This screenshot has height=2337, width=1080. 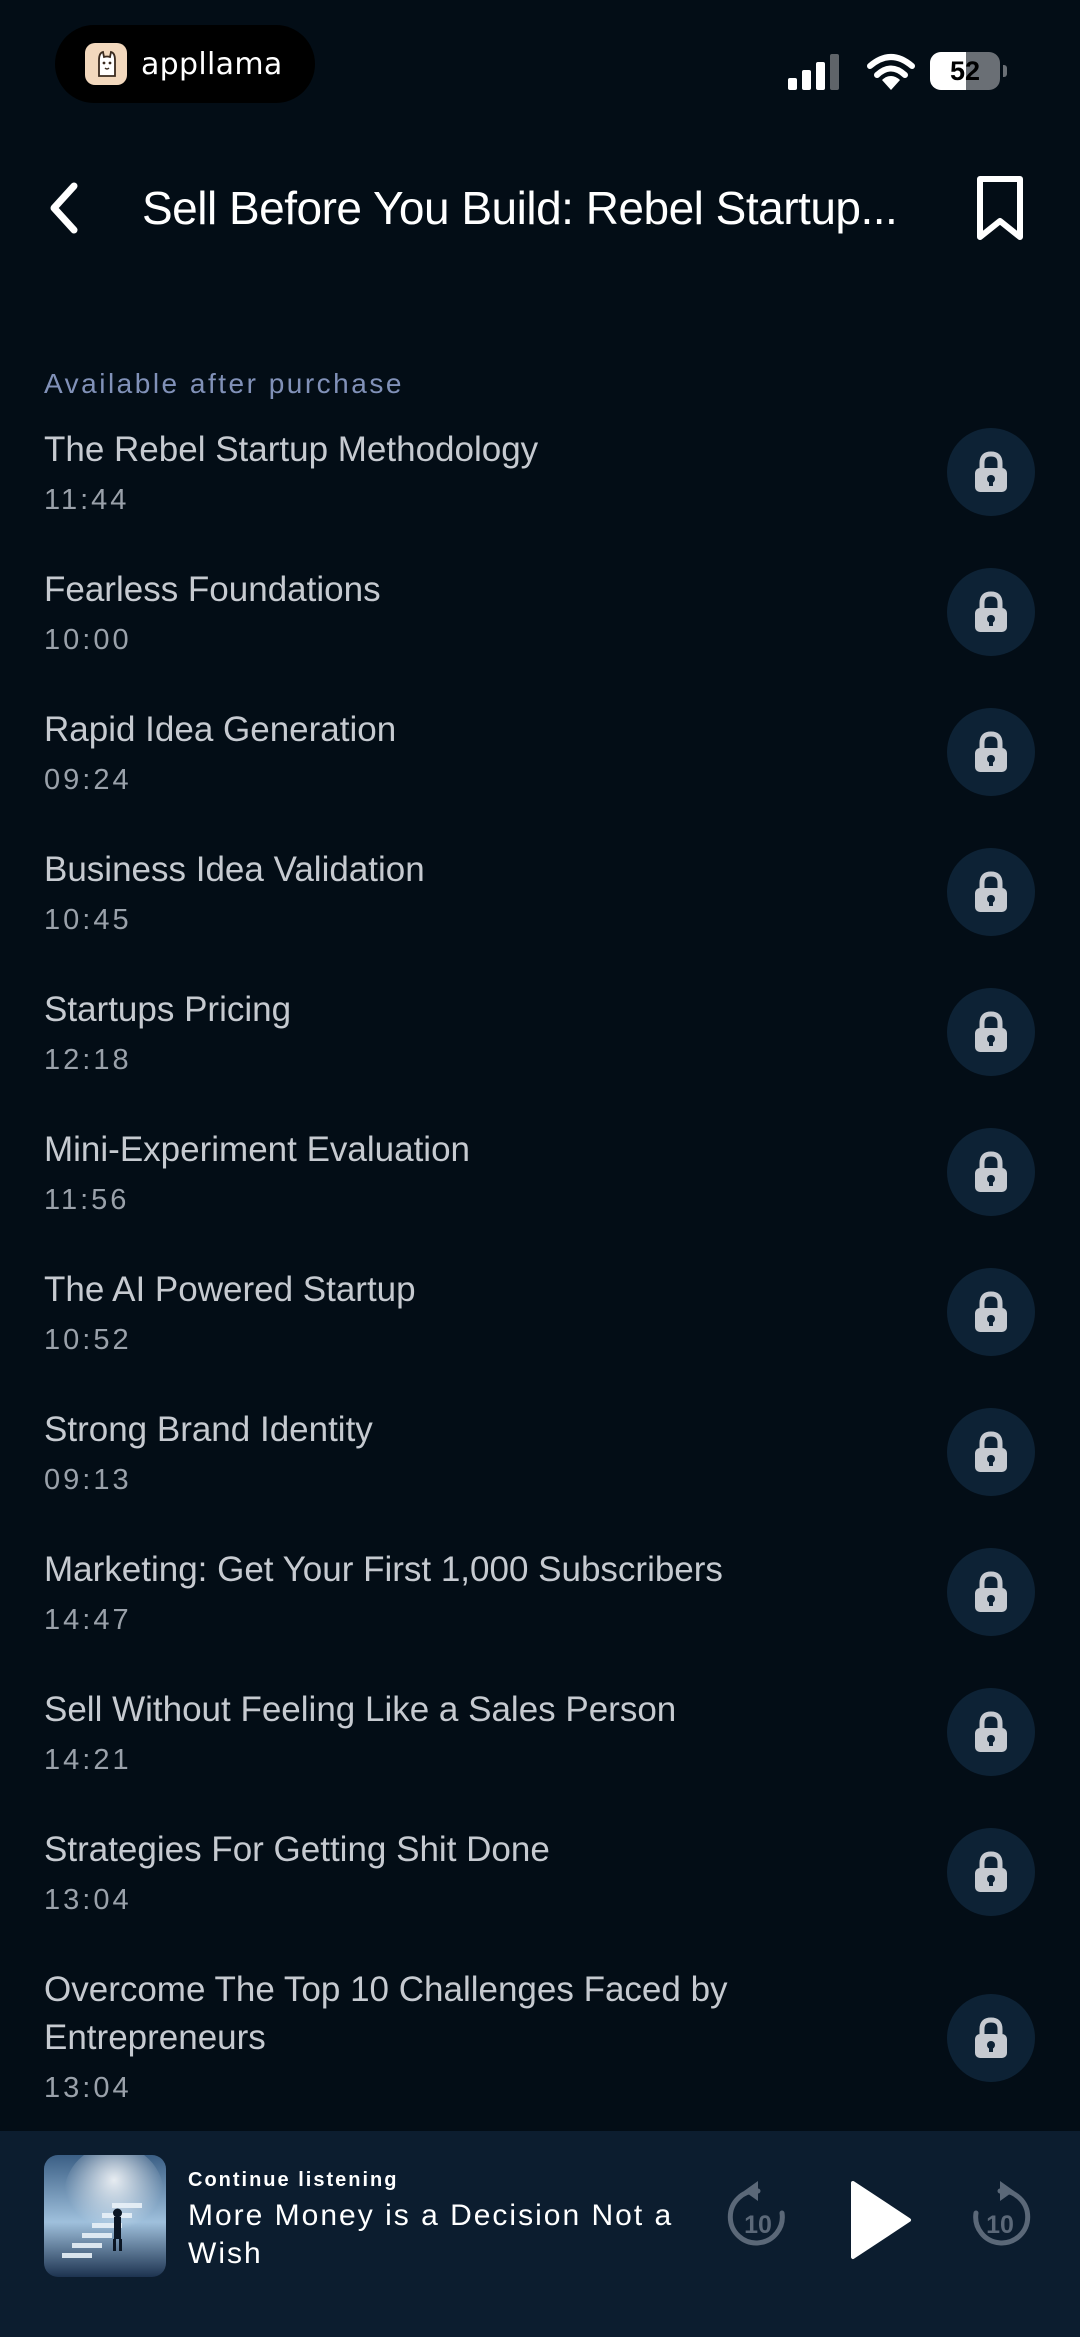 What do you see at coordinates (88, 780) in the screenshot?
I see `chapter-duration: 09:24` at bounding box center [88, 780].